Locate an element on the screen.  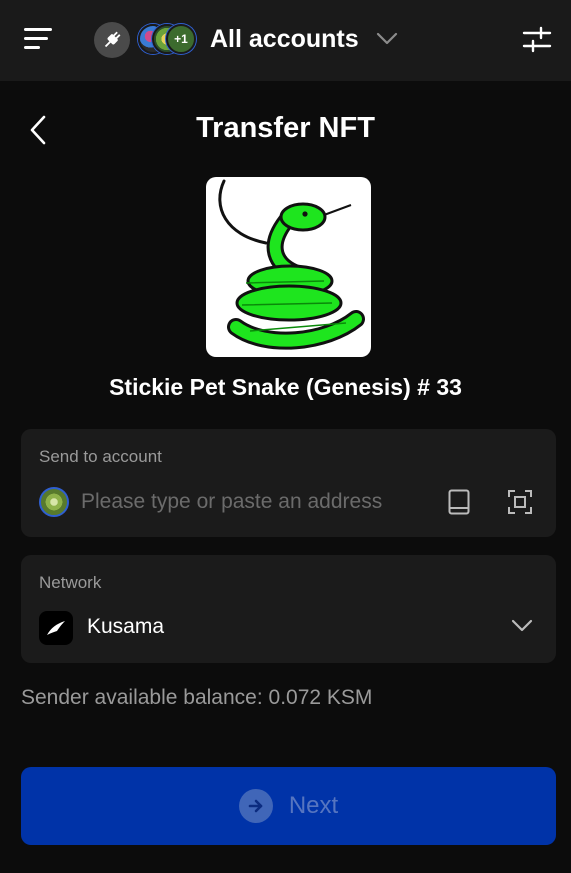
sliders-icon is located at coordinates (537, 40).